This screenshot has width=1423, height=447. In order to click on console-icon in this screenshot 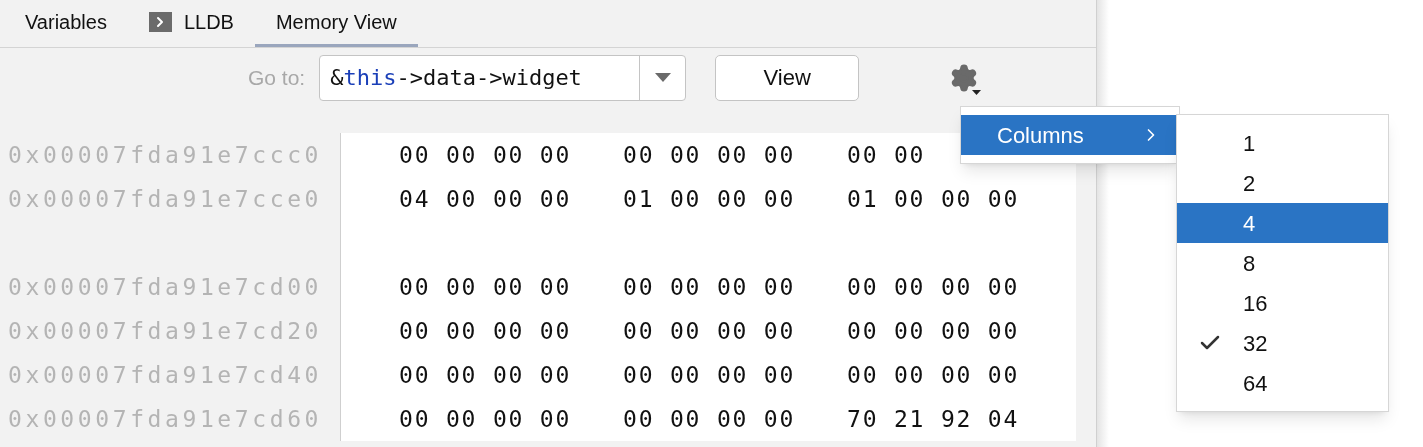, I will do `click(160, 22)`.